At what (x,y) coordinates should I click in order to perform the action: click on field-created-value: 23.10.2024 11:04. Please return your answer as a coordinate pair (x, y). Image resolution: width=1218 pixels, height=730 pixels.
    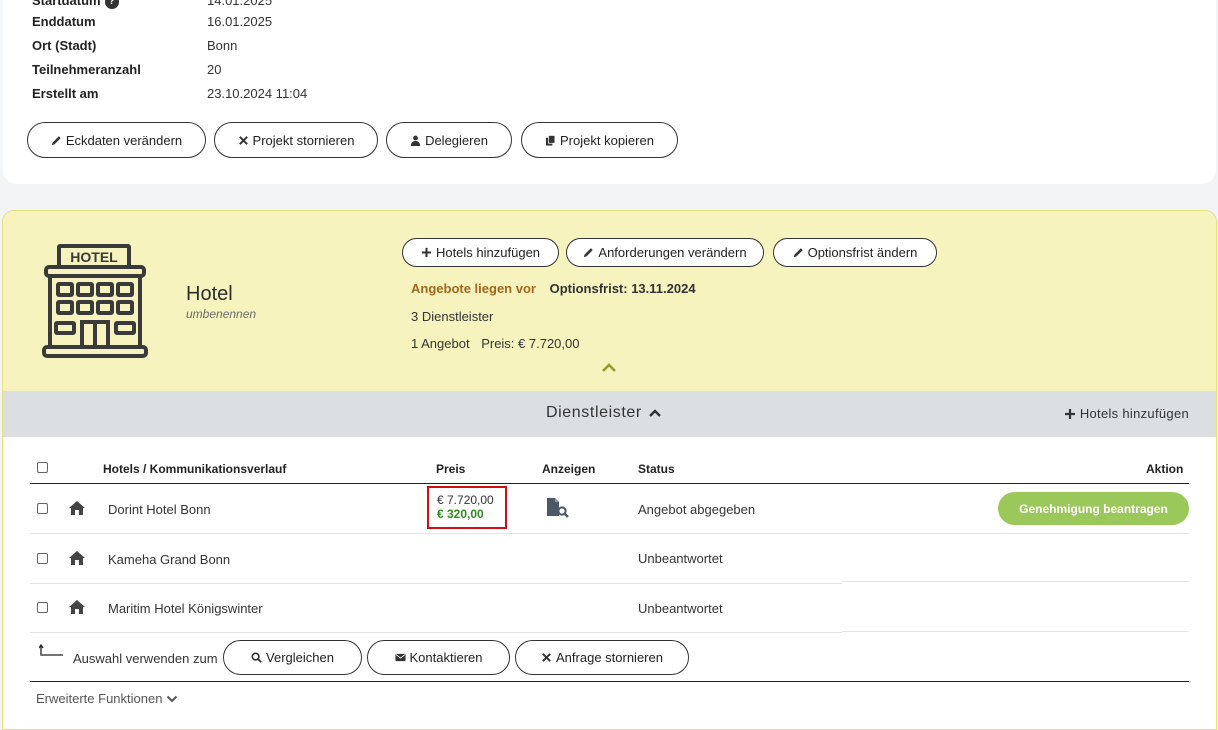
    Looking at the image, I should click on (257, 93).